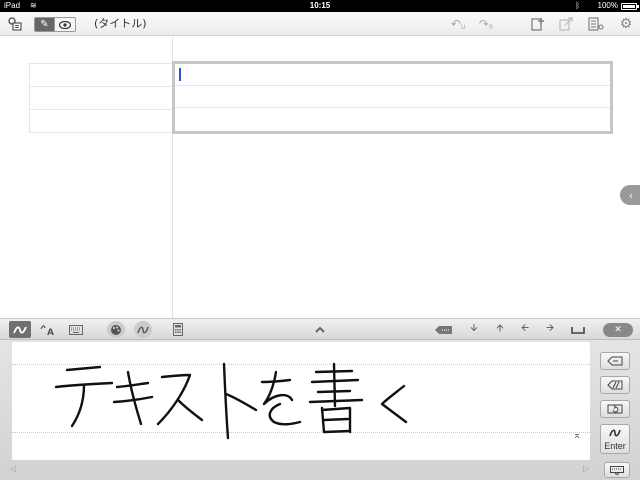  I want to click on chevron-left-icon: ‹, so click(630, 195).